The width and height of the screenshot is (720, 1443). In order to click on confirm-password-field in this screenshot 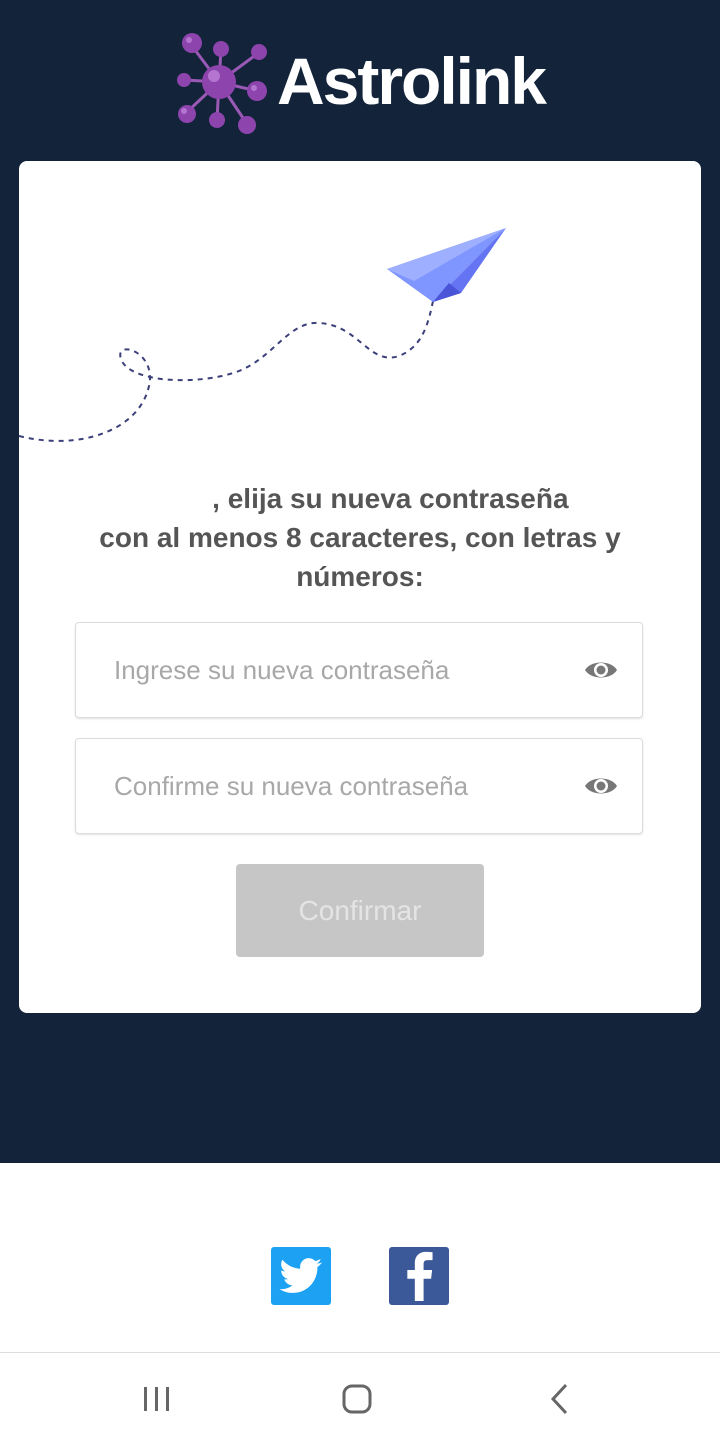, I will do `click(359, 786)`.